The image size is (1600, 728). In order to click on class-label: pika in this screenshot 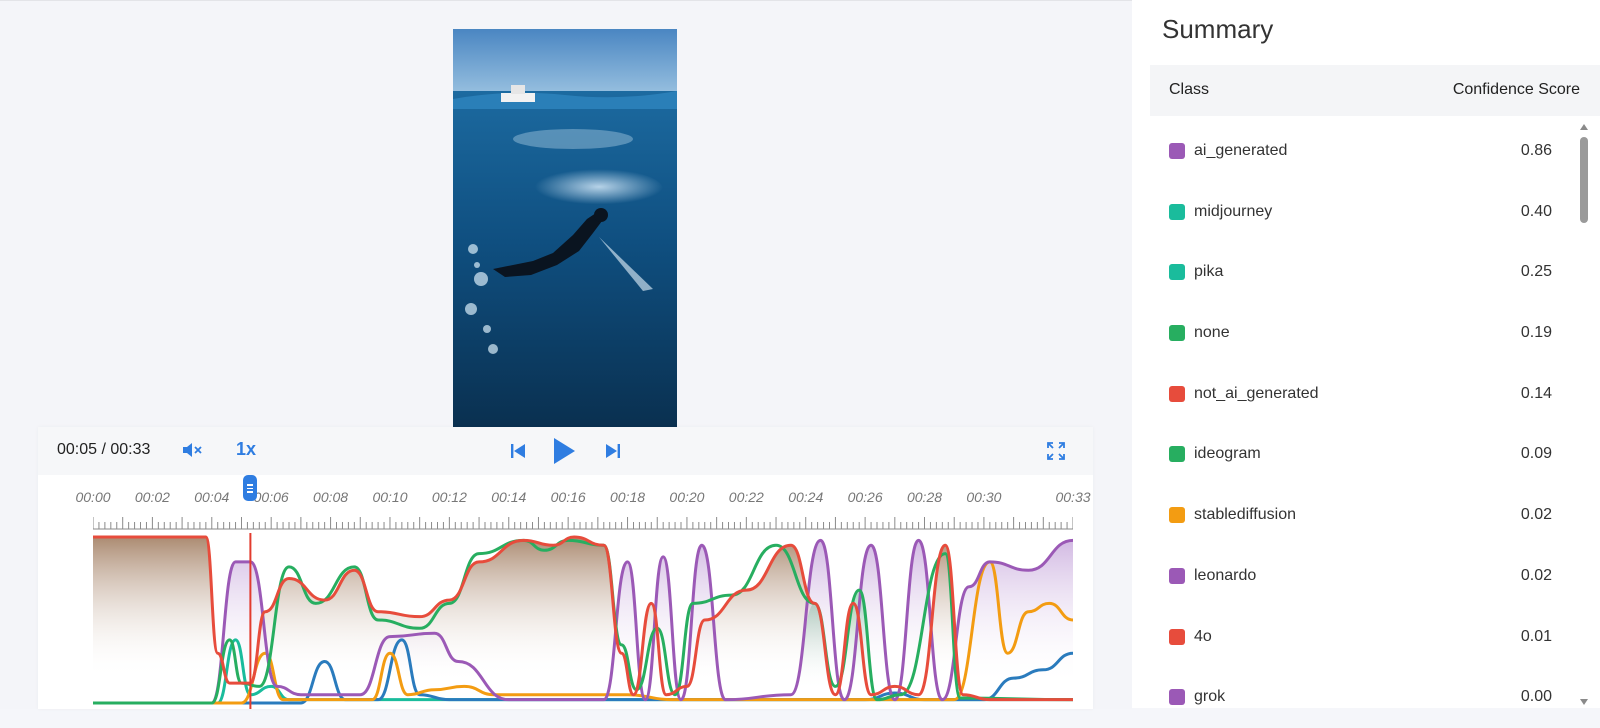, I will do `click(1209, 272)`.